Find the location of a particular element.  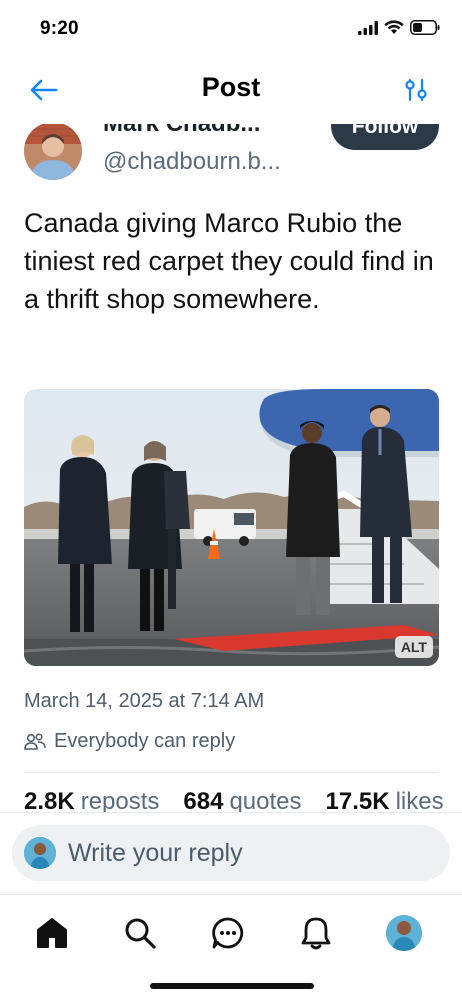

current-user-avatar is located at coordinates (40, 853).